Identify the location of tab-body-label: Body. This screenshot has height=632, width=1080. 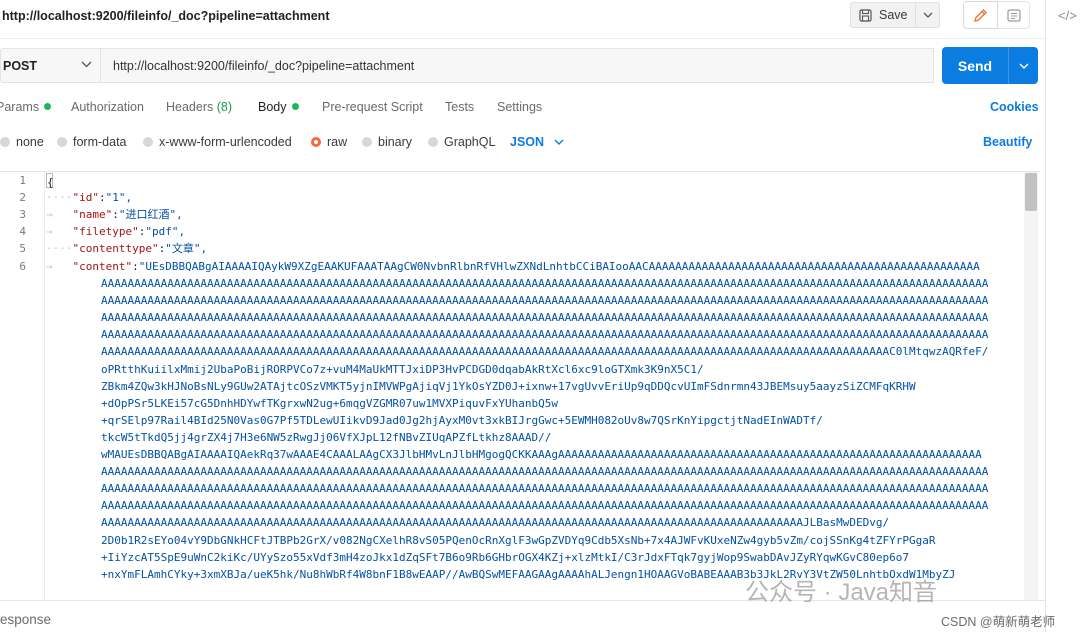
(272, 107).